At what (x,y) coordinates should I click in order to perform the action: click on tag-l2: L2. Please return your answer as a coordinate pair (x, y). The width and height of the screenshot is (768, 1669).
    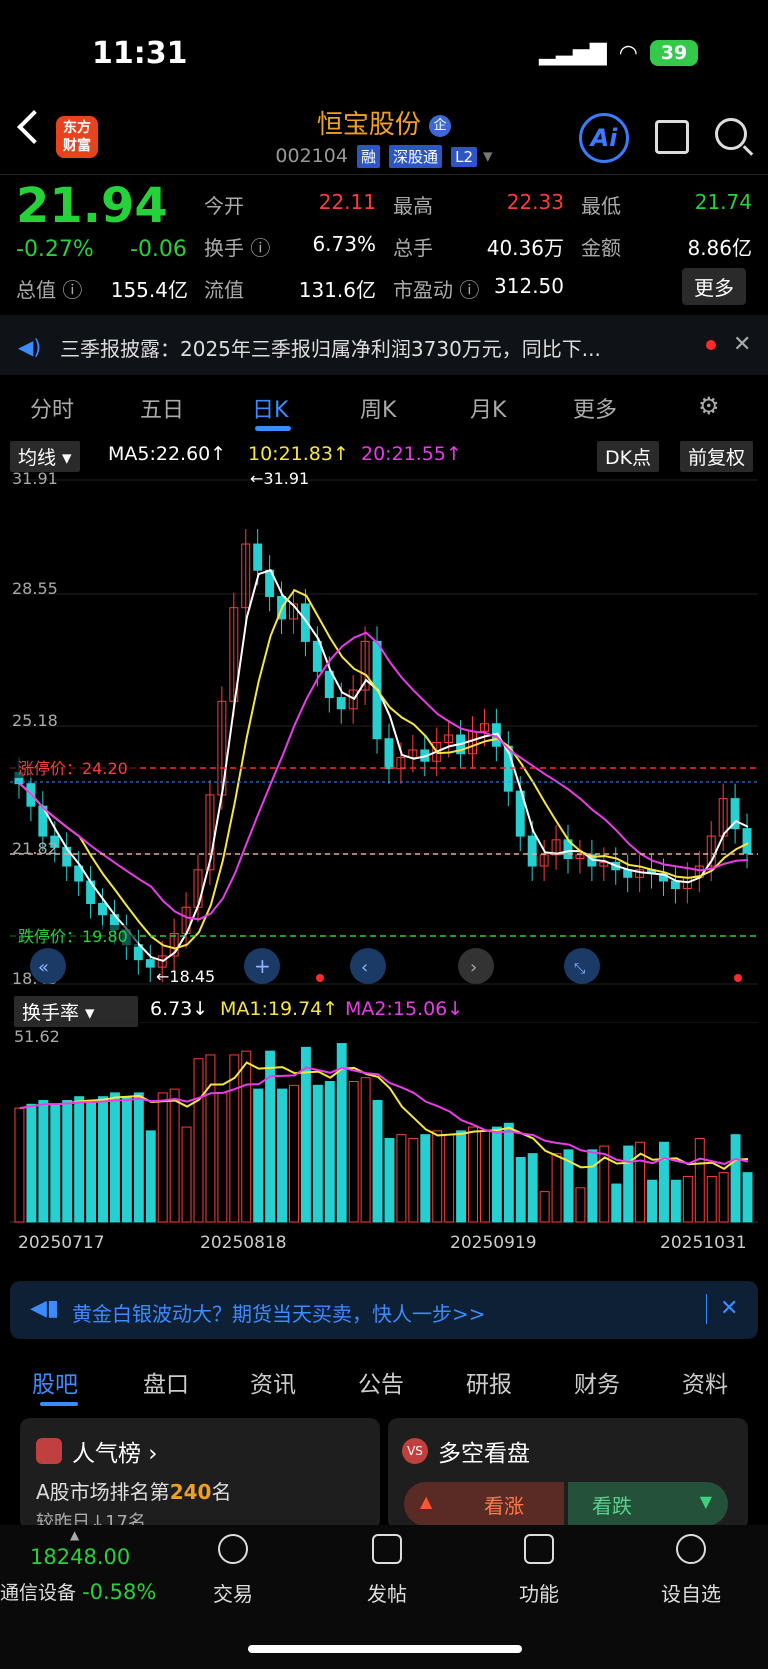
    Looking at the image, I should click on (464, 157).